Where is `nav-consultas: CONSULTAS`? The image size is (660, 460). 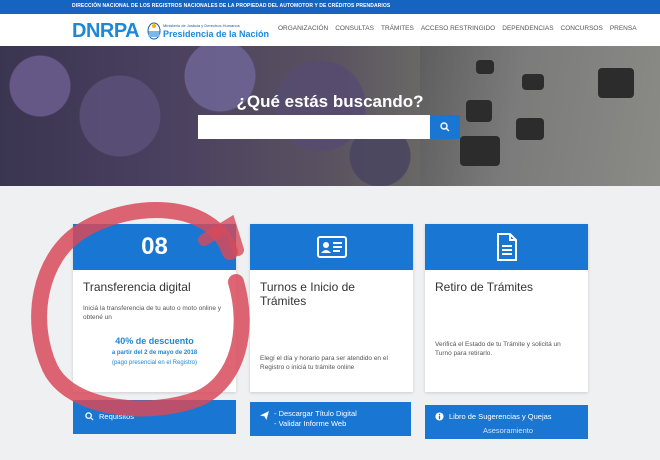 nav-consultas: CONSULTAS is located at coordinates (354, 28).